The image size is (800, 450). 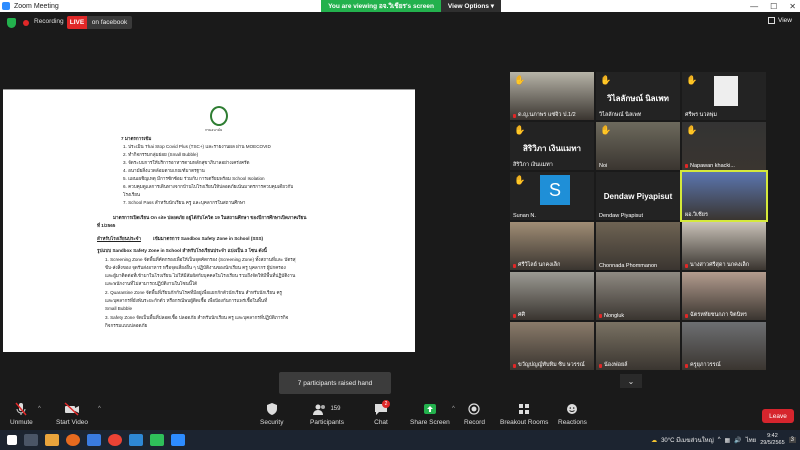 What do you see at coordinates (638, 246) in the screenshot?
I see `participant-tile: Chonnada Phommanon` at bounding box center [638, 246].